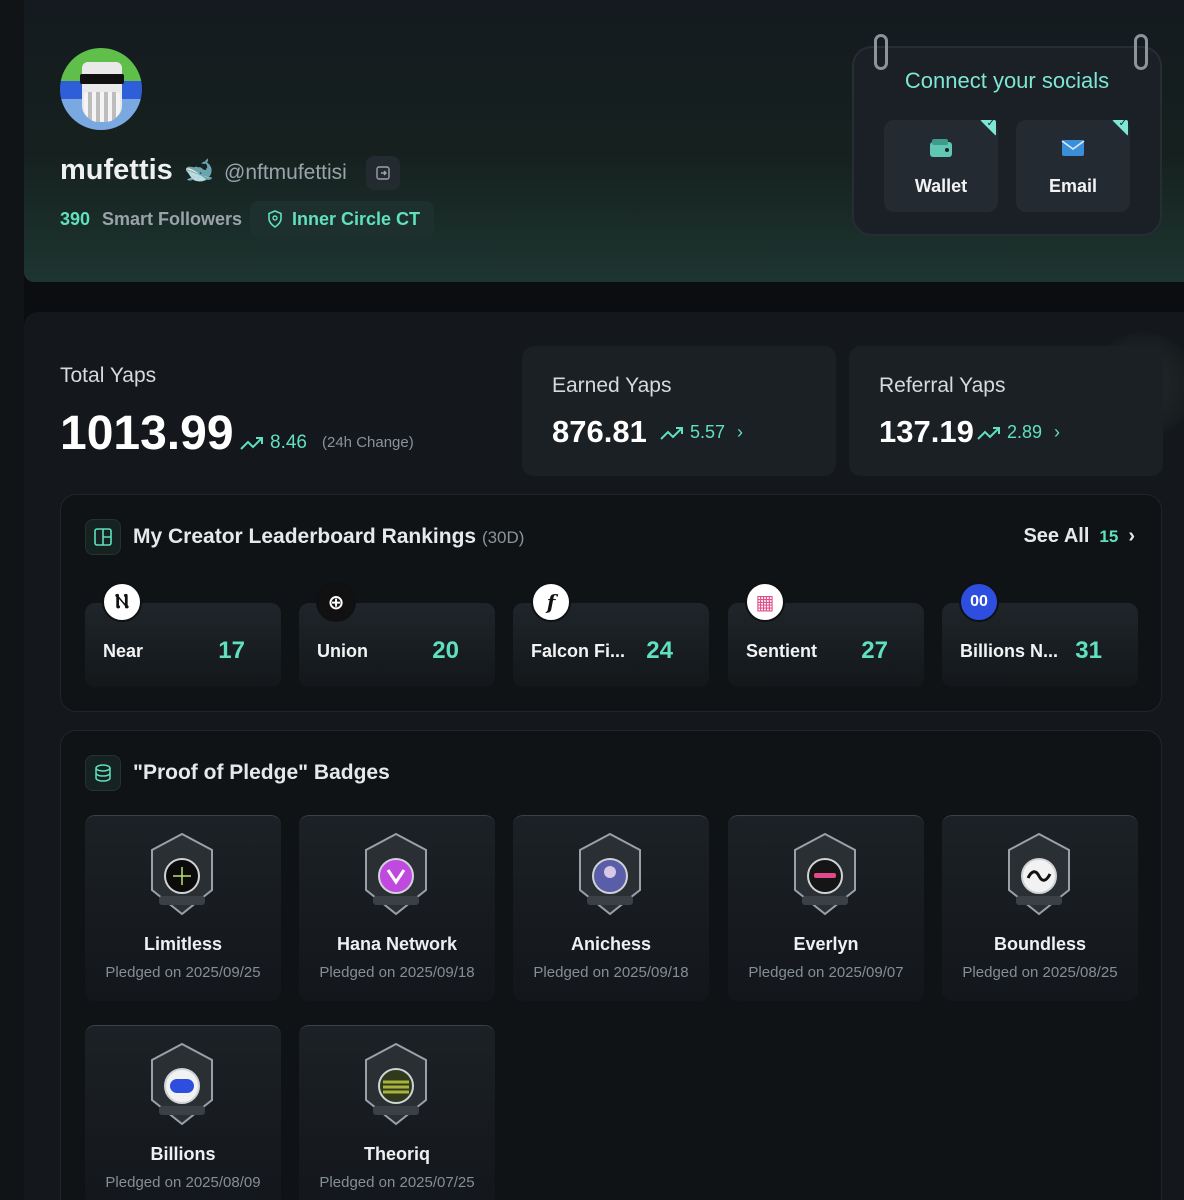  I want to click on wallet-label: Wallet, so click(941, 186).